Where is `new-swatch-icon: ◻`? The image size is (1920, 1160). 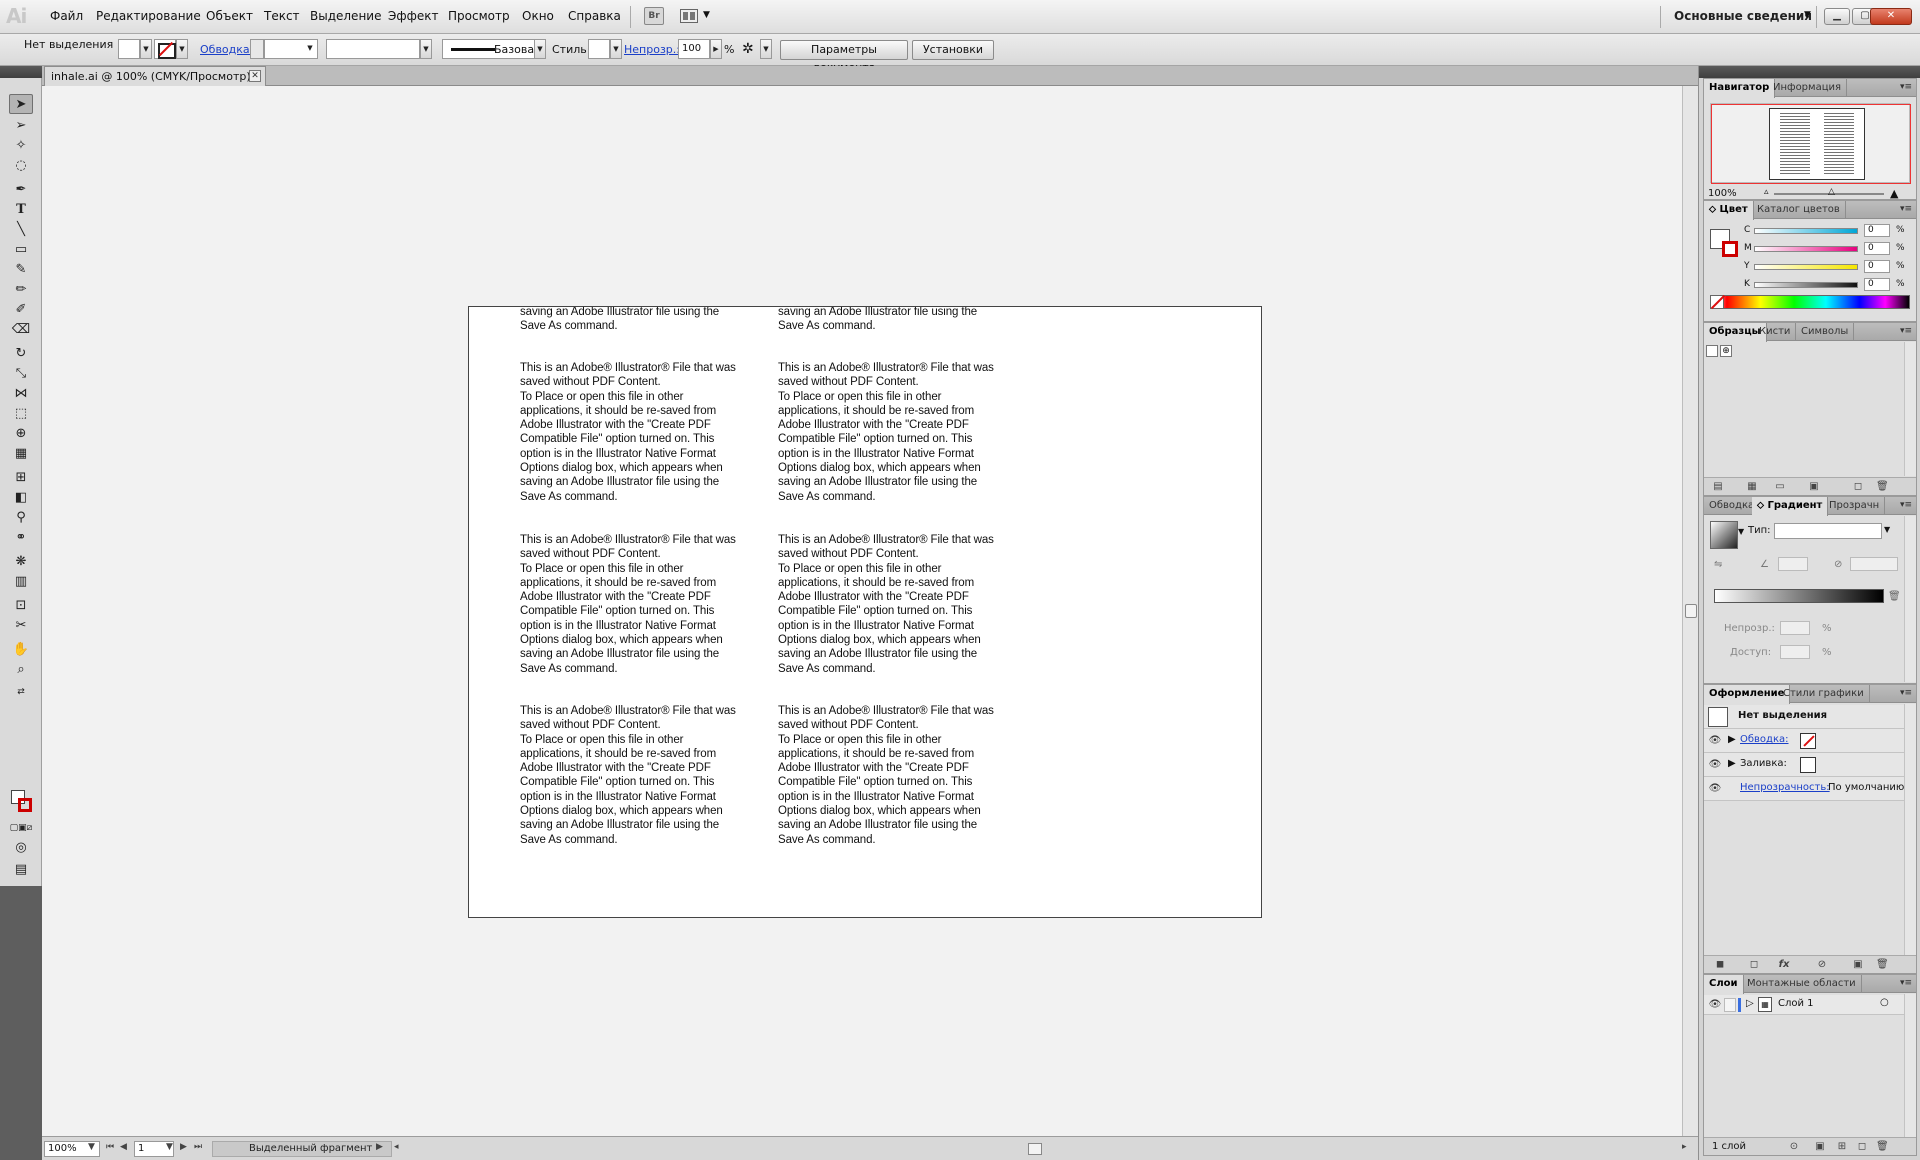
new-swatch-icon: ◻ is located at coordinates (1858, 486).